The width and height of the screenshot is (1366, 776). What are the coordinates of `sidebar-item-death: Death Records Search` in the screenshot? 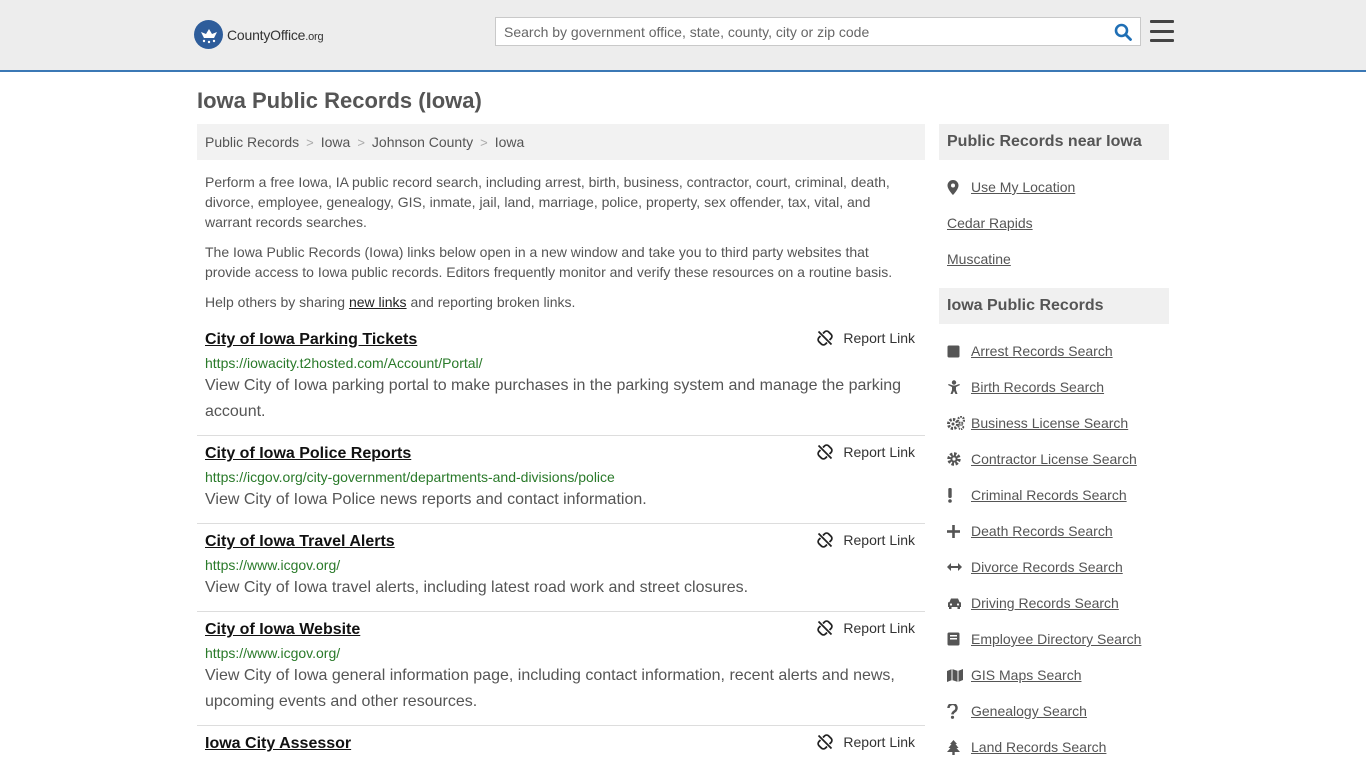 It's located at (1058, 531).